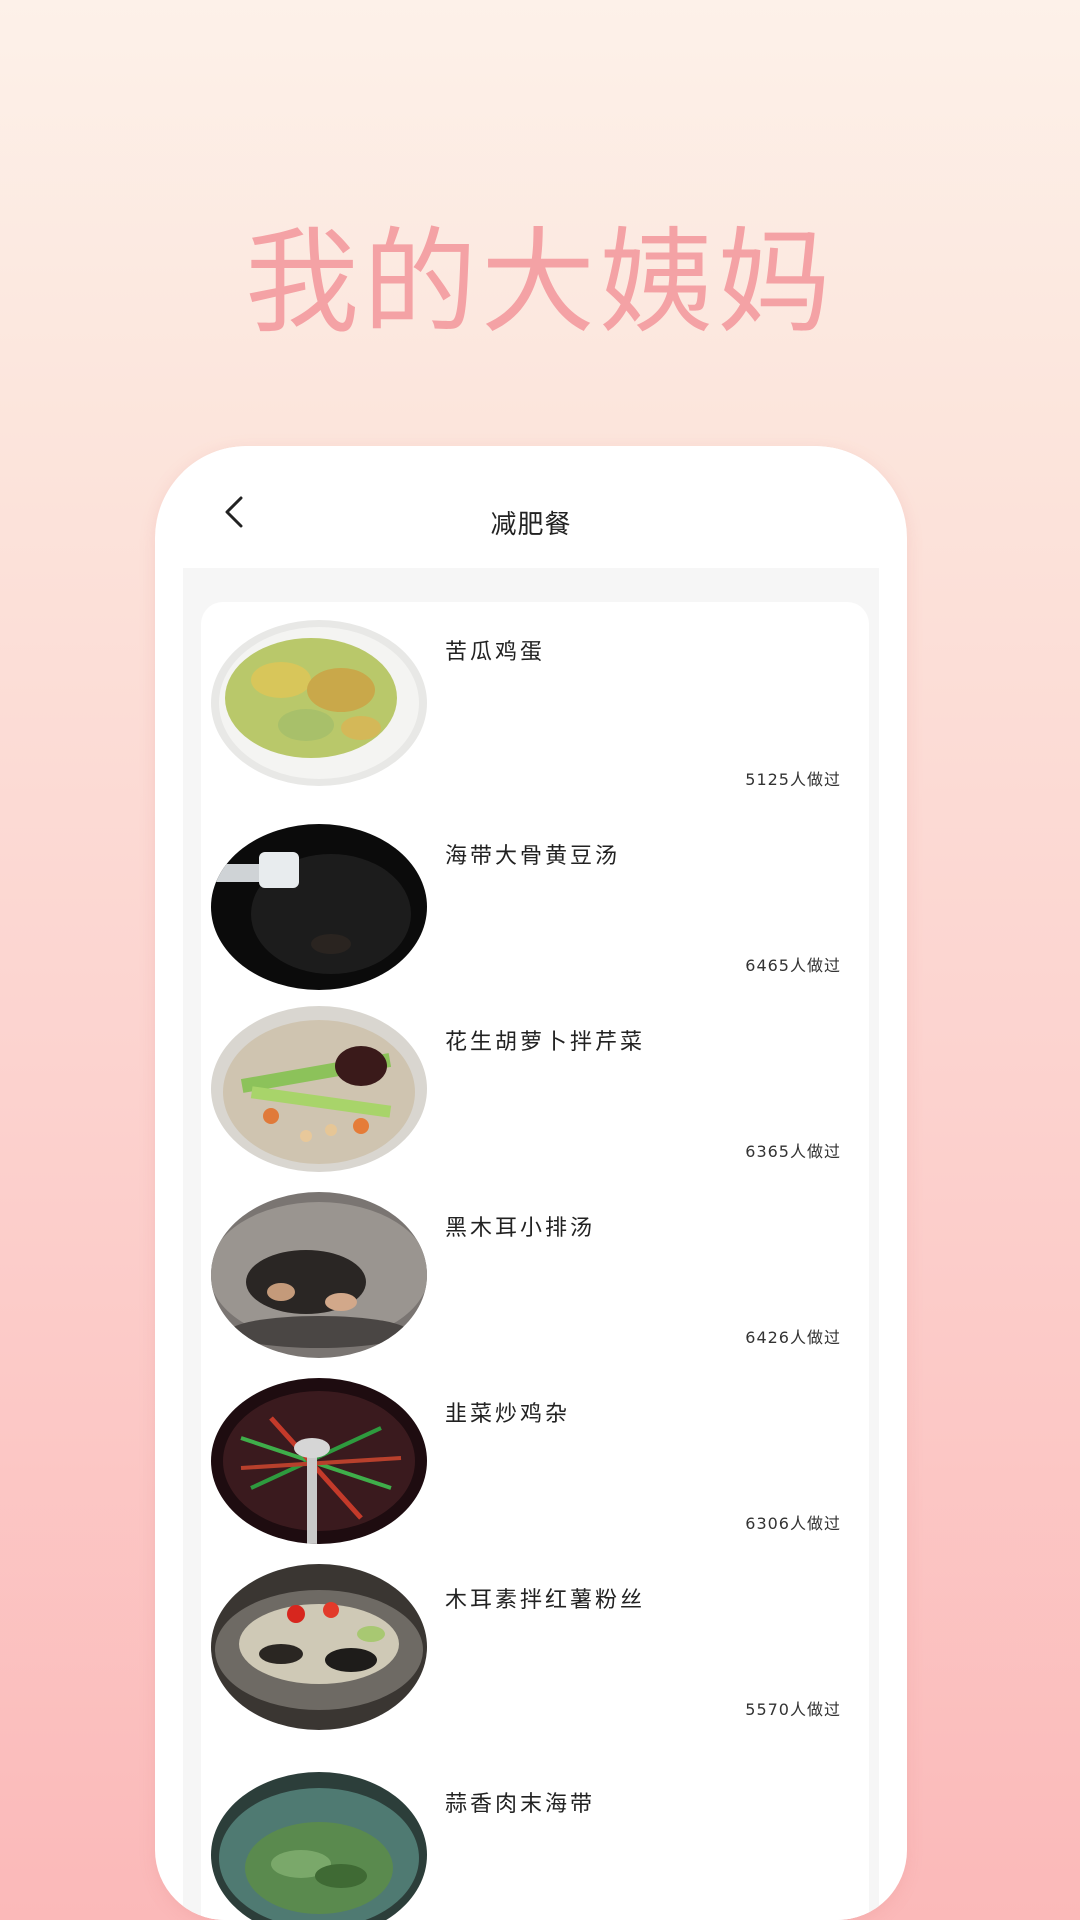 The width and height of the screenshot is (1080, 1920). I want to click on recipe-name: 花生胡萝卜拌芹菜, so click(545, 1042).